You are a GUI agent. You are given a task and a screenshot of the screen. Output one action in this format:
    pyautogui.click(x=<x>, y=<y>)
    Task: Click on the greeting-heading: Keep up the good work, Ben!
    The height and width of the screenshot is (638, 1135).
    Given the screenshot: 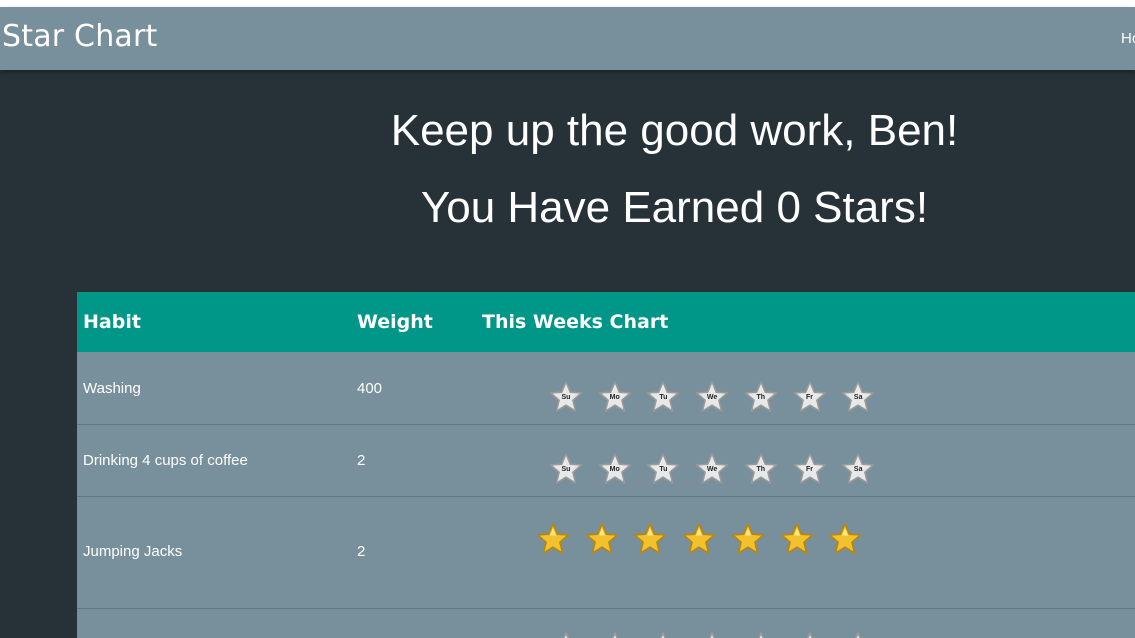 What is the action you would take?
    pyautogui.click(x=674, y=130)
    